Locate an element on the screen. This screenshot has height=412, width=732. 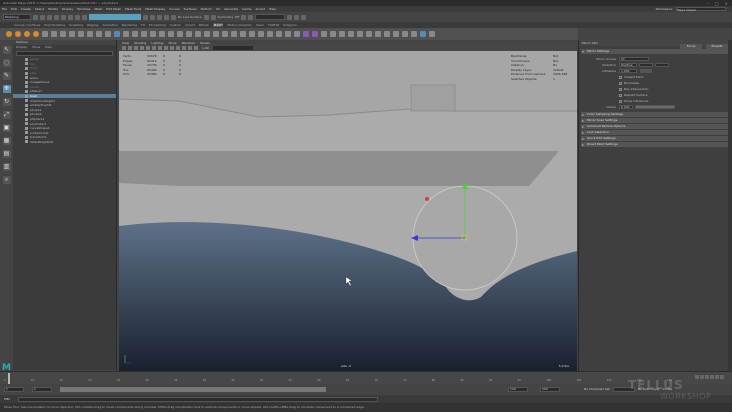
maximize-icon: □ is located at coordinates (717, 3).